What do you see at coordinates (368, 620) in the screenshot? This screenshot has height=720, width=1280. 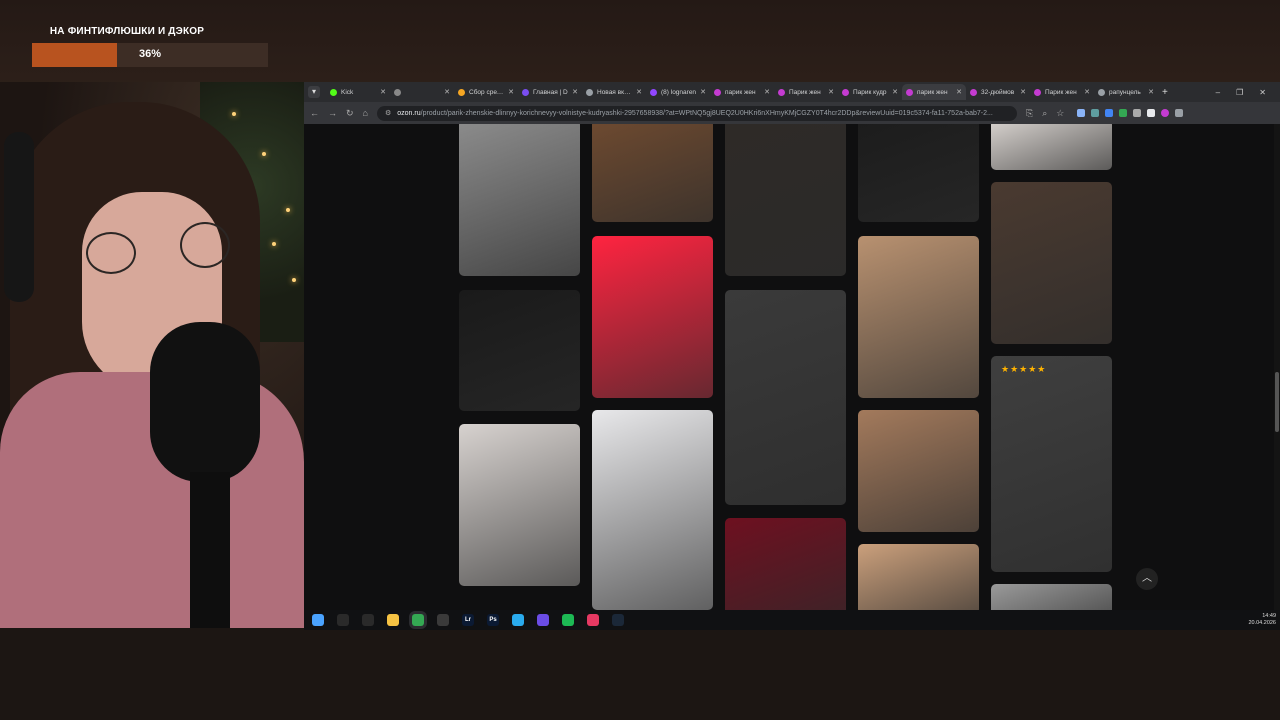 I see `task-view-icon` at bounding box center [368, 620].